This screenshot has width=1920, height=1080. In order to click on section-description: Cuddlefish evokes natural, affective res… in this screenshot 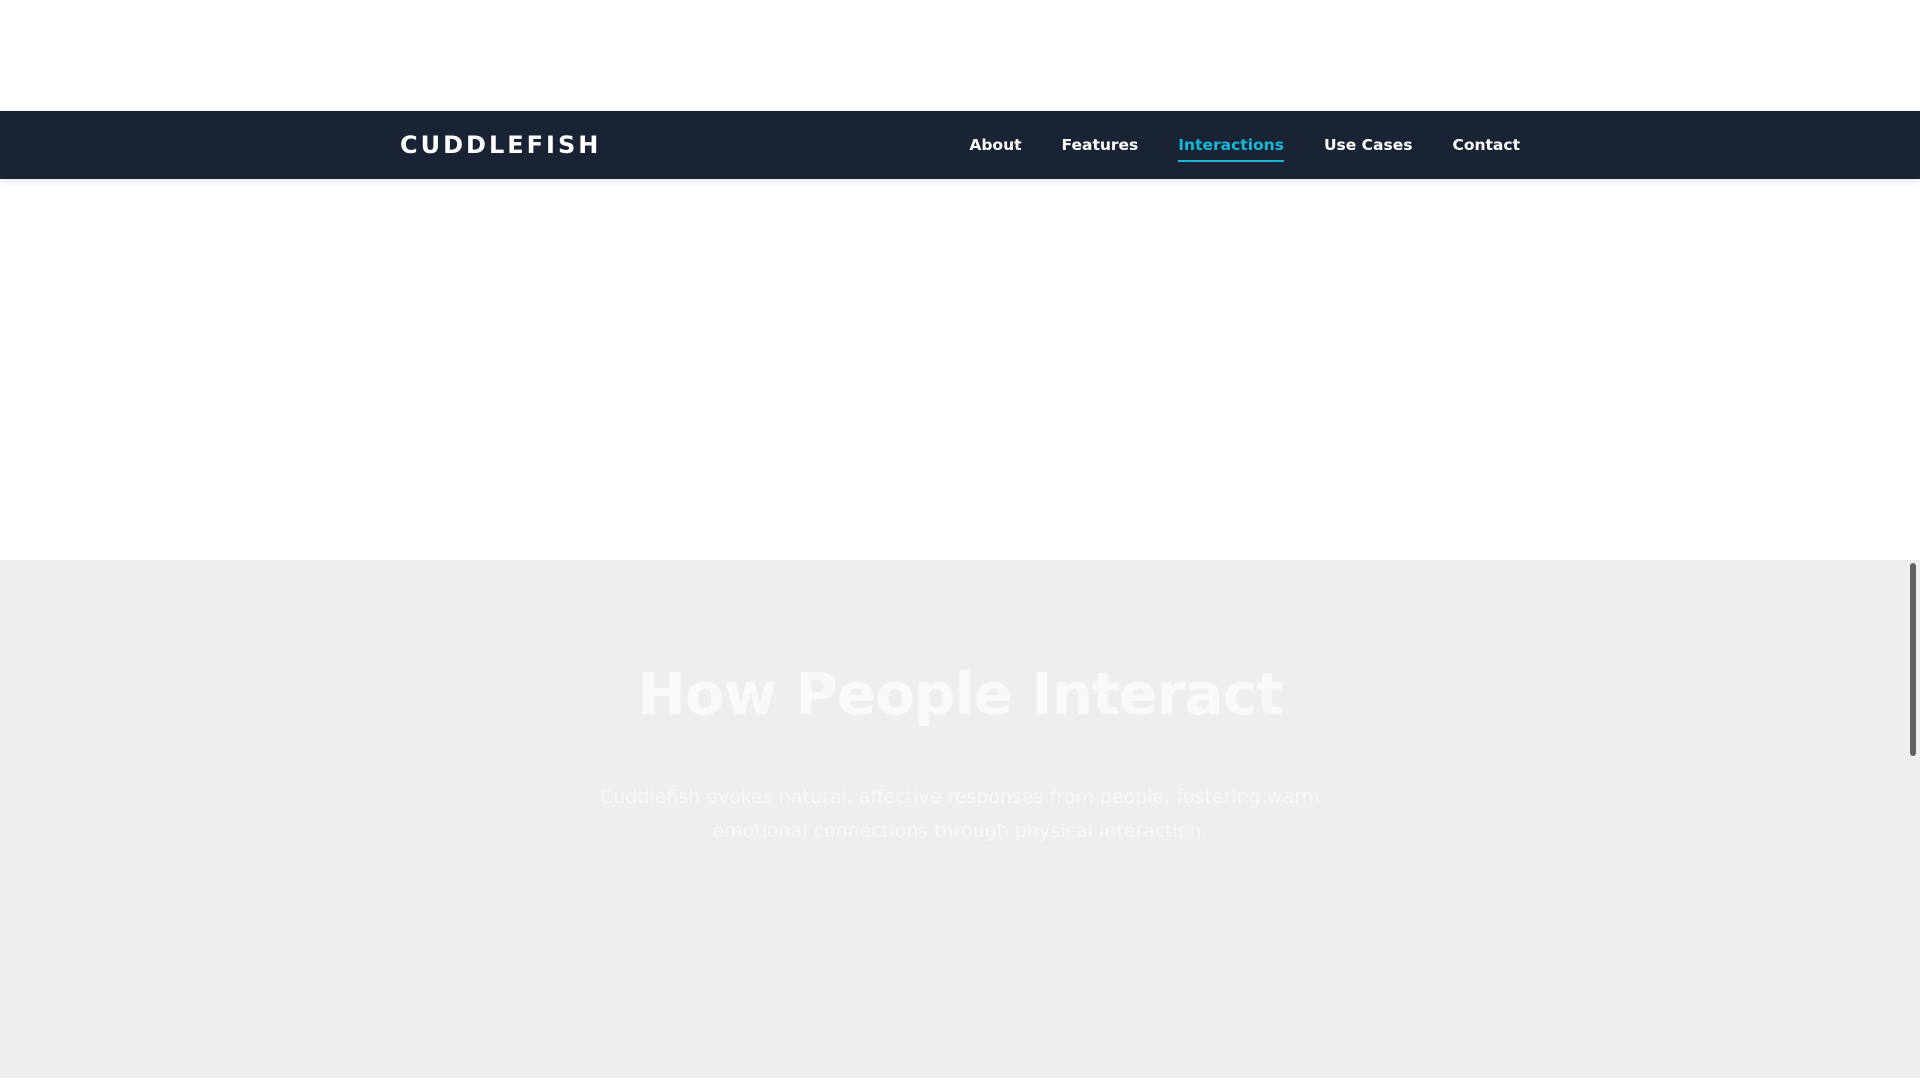, I will do `click(960, 814)`.